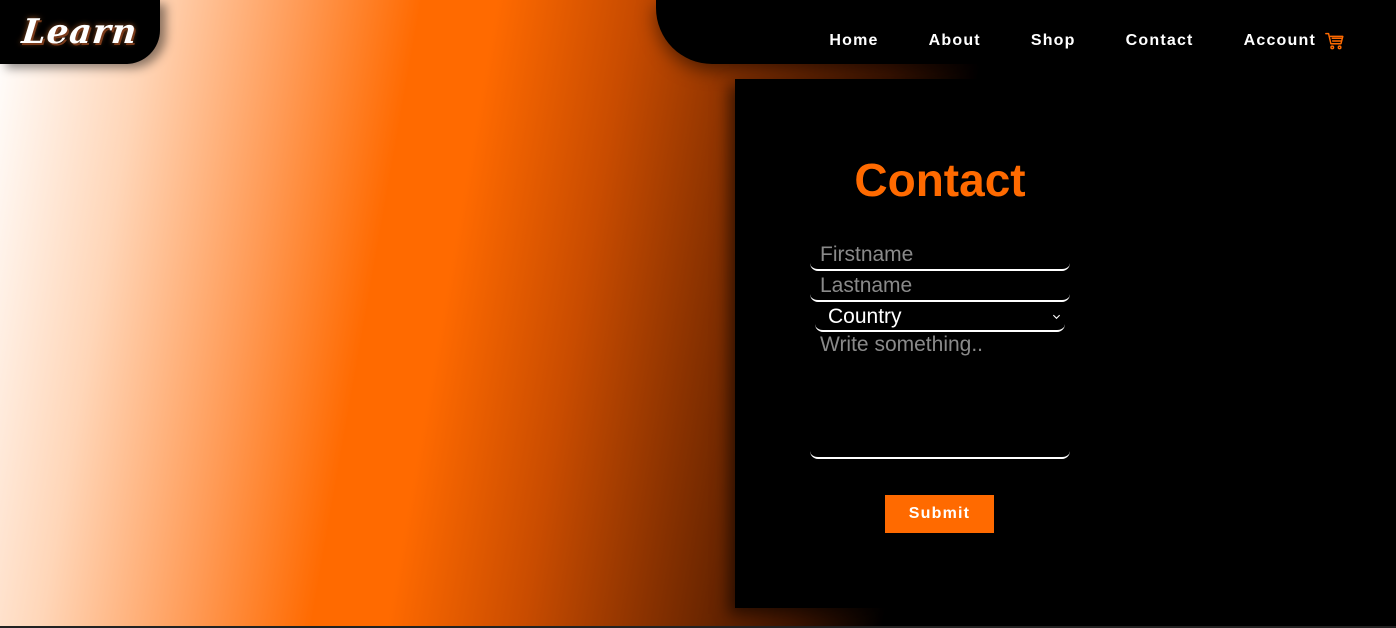 This screenshot has height=628, width=1396. I want to click on firstname-input, so click(940, 255).